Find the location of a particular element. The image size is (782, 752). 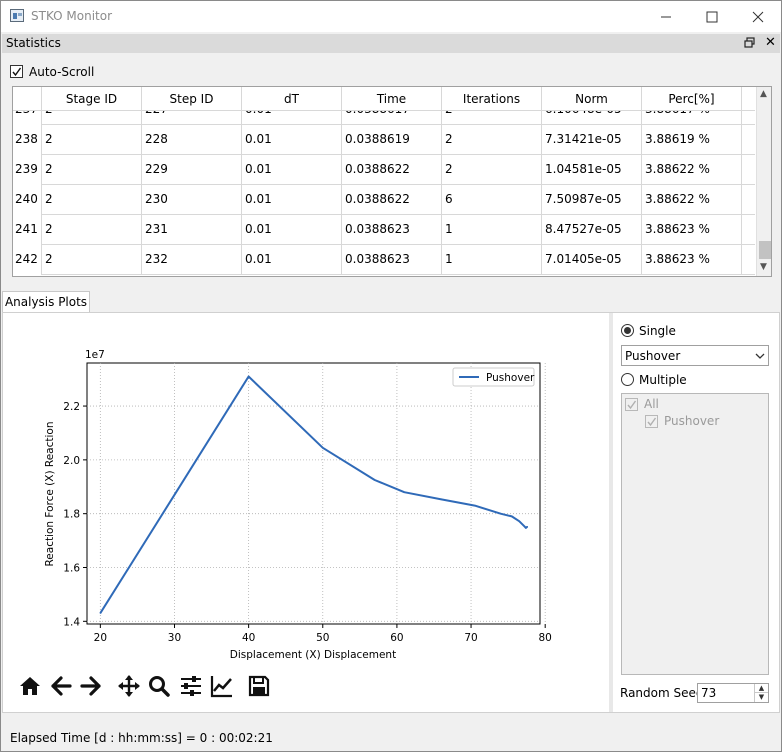

x-tick-label: 50 is located at coordinates (322, 638).